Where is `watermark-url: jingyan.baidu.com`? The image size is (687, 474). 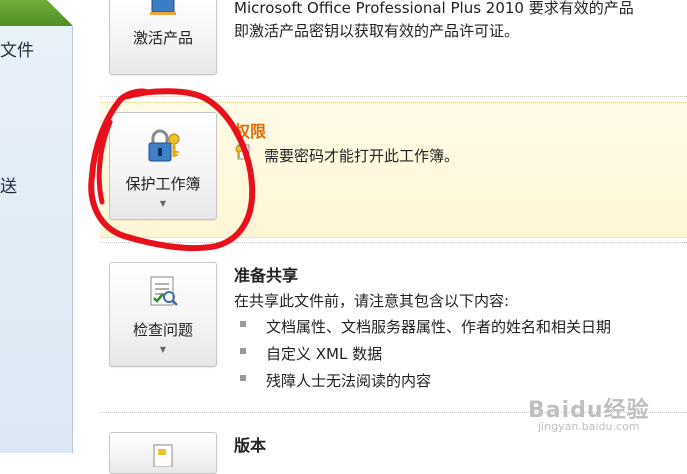 watermark-url: jingyan.baidu.com is located at coordinates (589, 426).